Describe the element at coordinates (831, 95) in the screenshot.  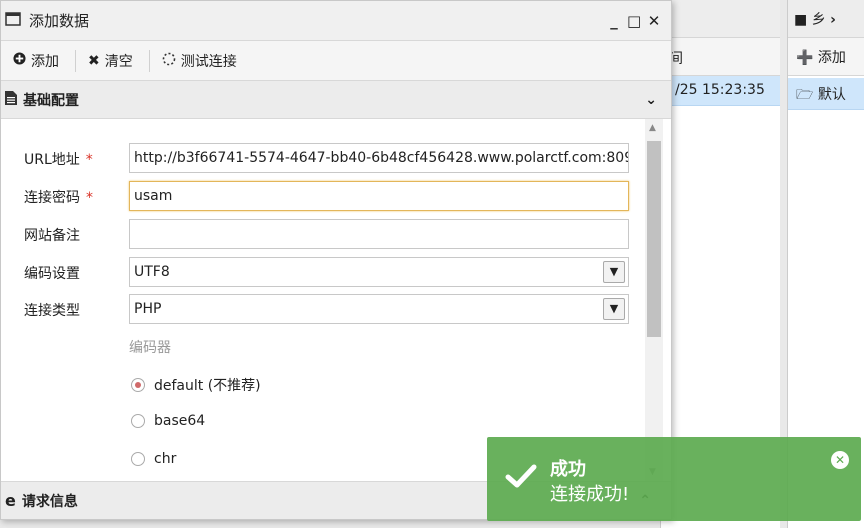
I see `category-item-label: 默认` at that location.